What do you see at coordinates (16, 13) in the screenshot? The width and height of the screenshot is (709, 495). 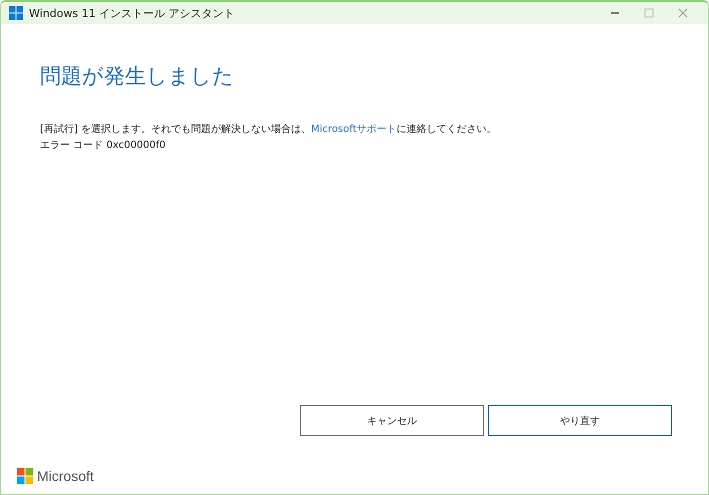 I see `windows-logo-icon` at bounding box center [16, 13].